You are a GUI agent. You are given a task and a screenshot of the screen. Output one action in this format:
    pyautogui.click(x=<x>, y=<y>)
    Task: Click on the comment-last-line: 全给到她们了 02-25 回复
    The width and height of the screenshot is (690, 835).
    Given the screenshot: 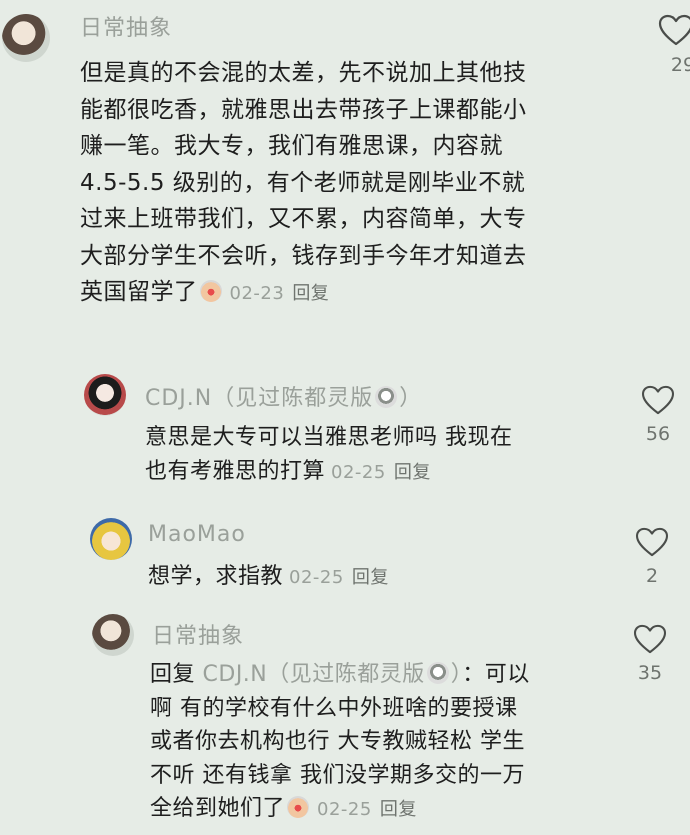 What is the action you would take?
    pyautogui.click(x=385, y=809)
    